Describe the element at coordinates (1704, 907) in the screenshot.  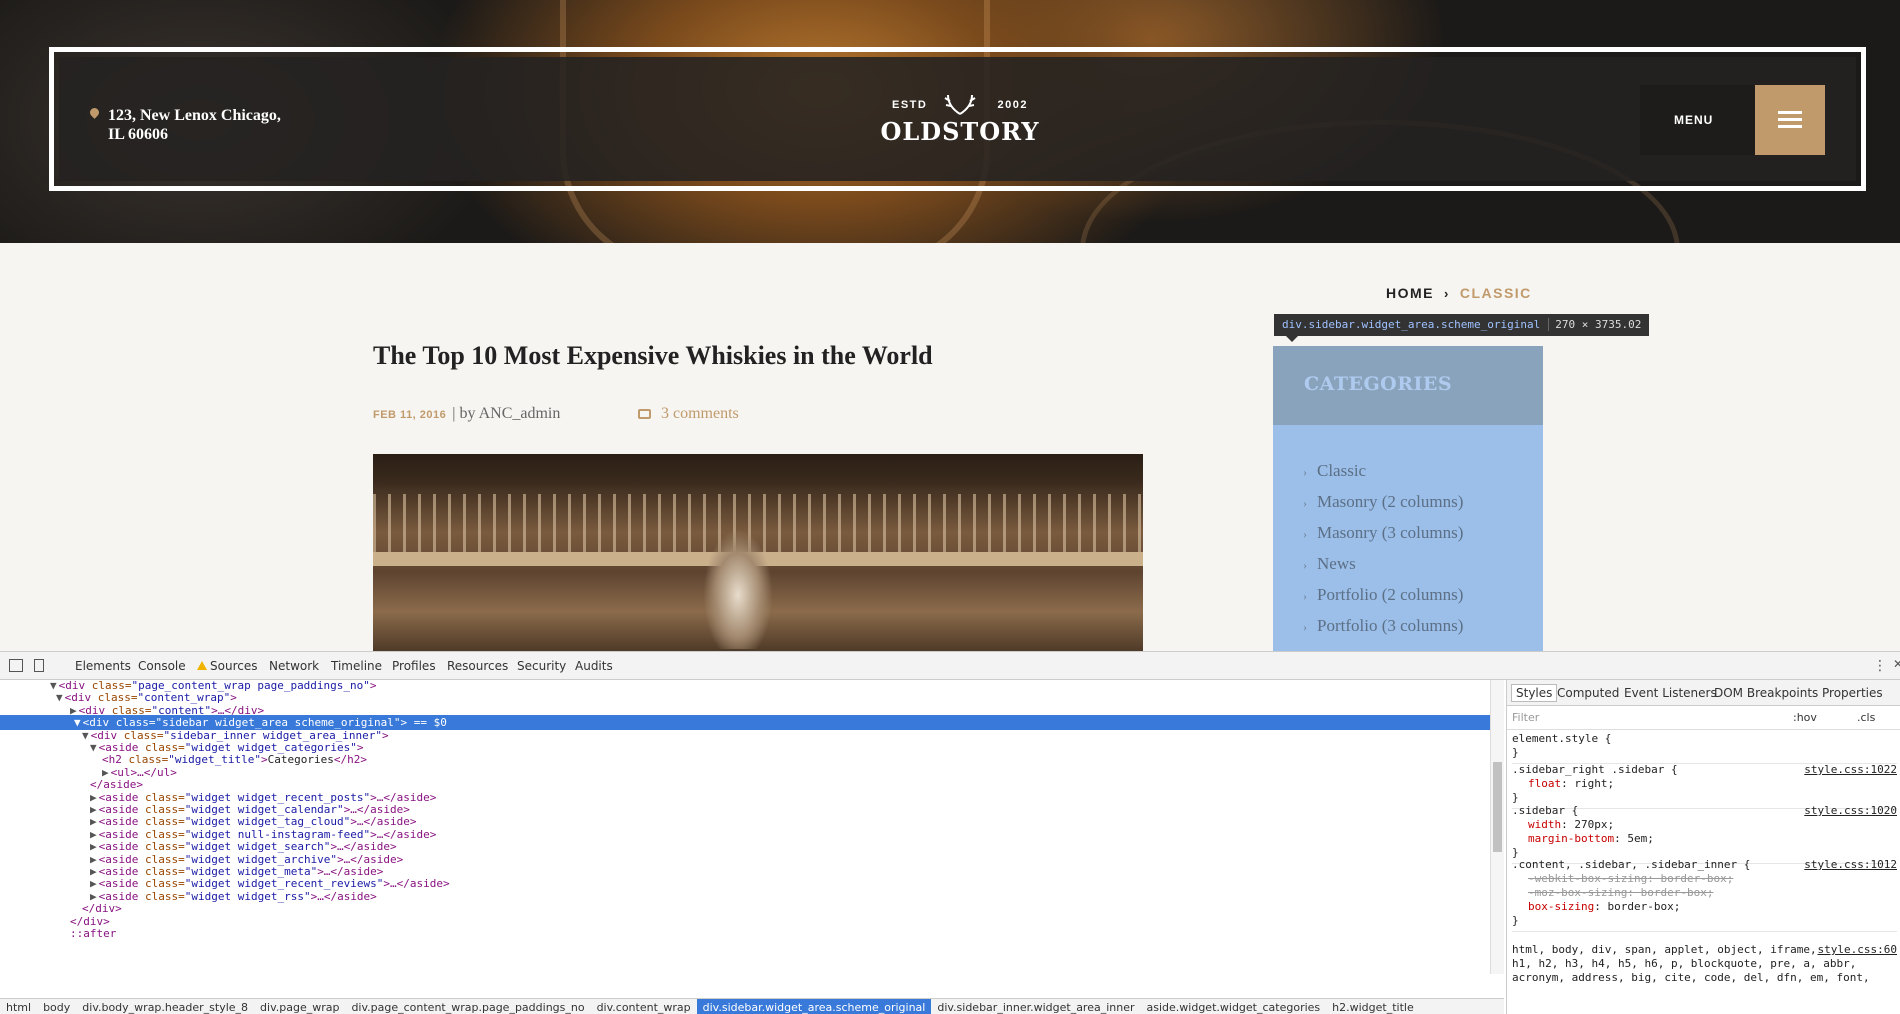
I see `css-property: box-sizing: border-box;` at that location.